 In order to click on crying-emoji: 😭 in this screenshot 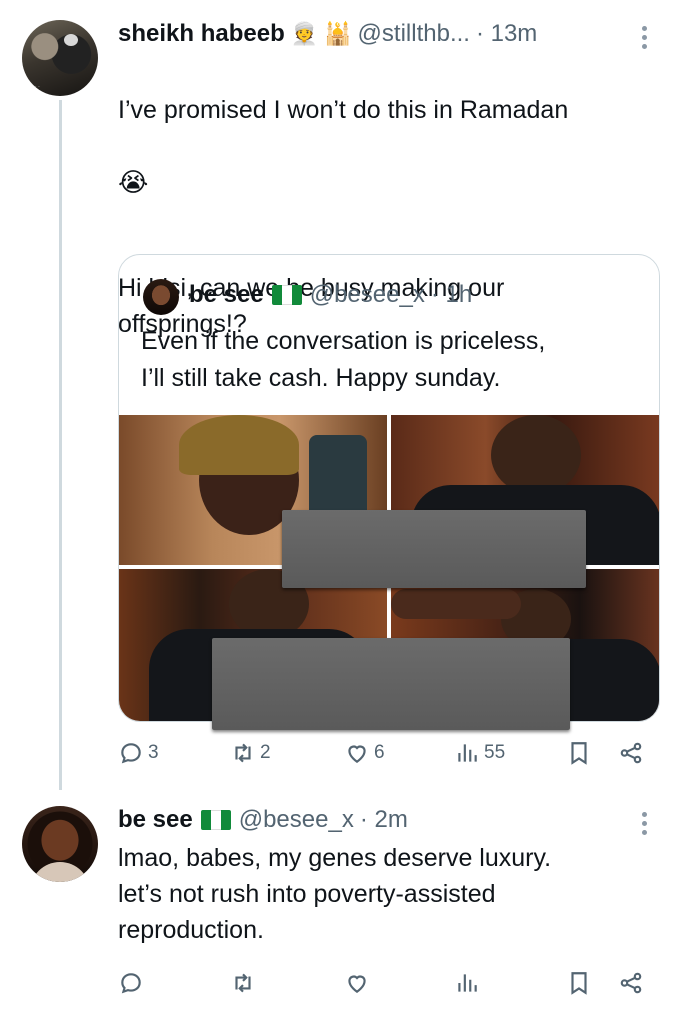, I will do `click(133, 182)`.